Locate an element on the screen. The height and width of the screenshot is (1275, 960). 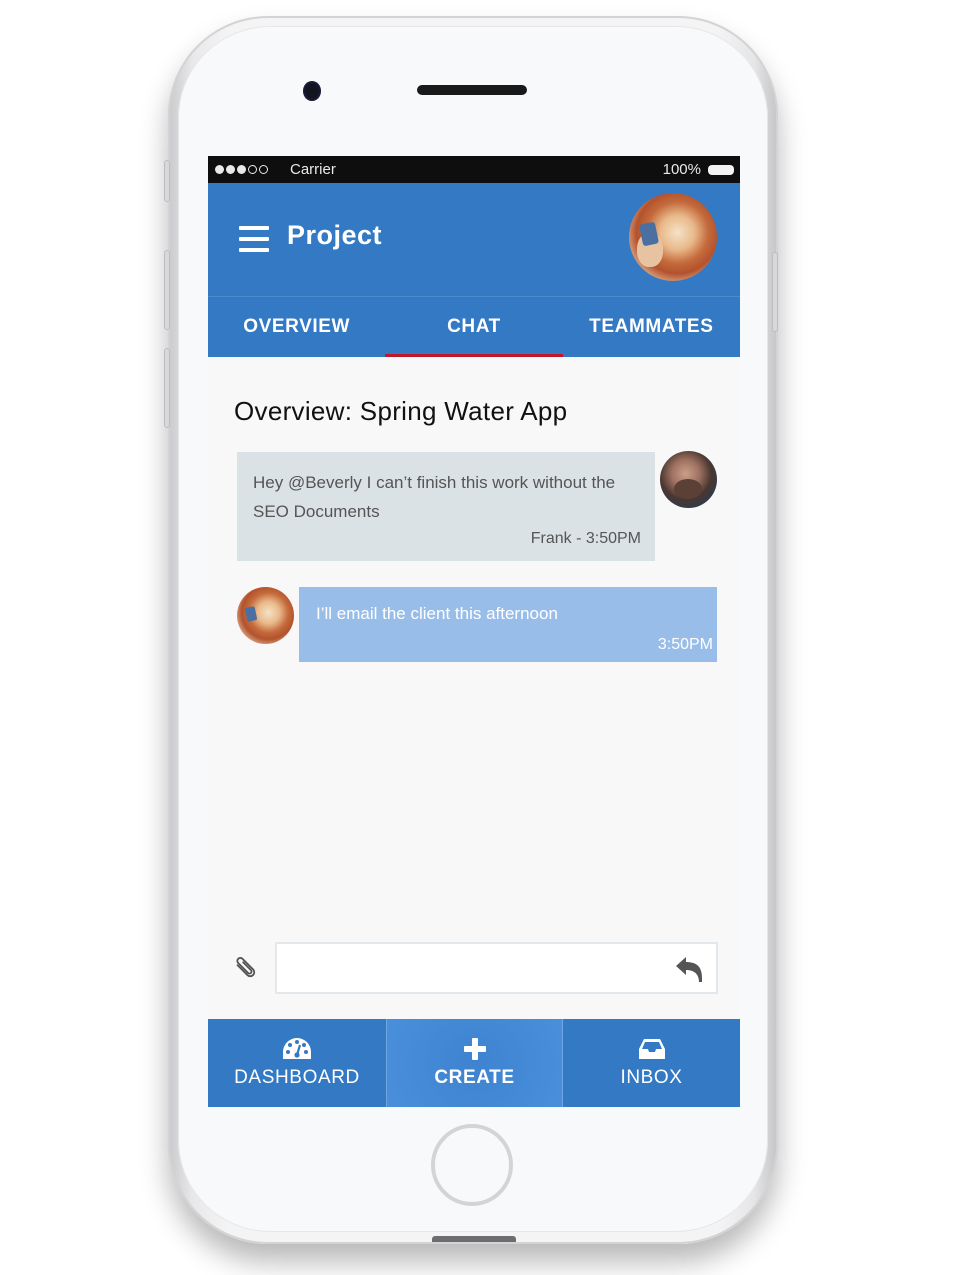
nav-dashboard: DASHBOARD is located at coordinates (297, 1063).